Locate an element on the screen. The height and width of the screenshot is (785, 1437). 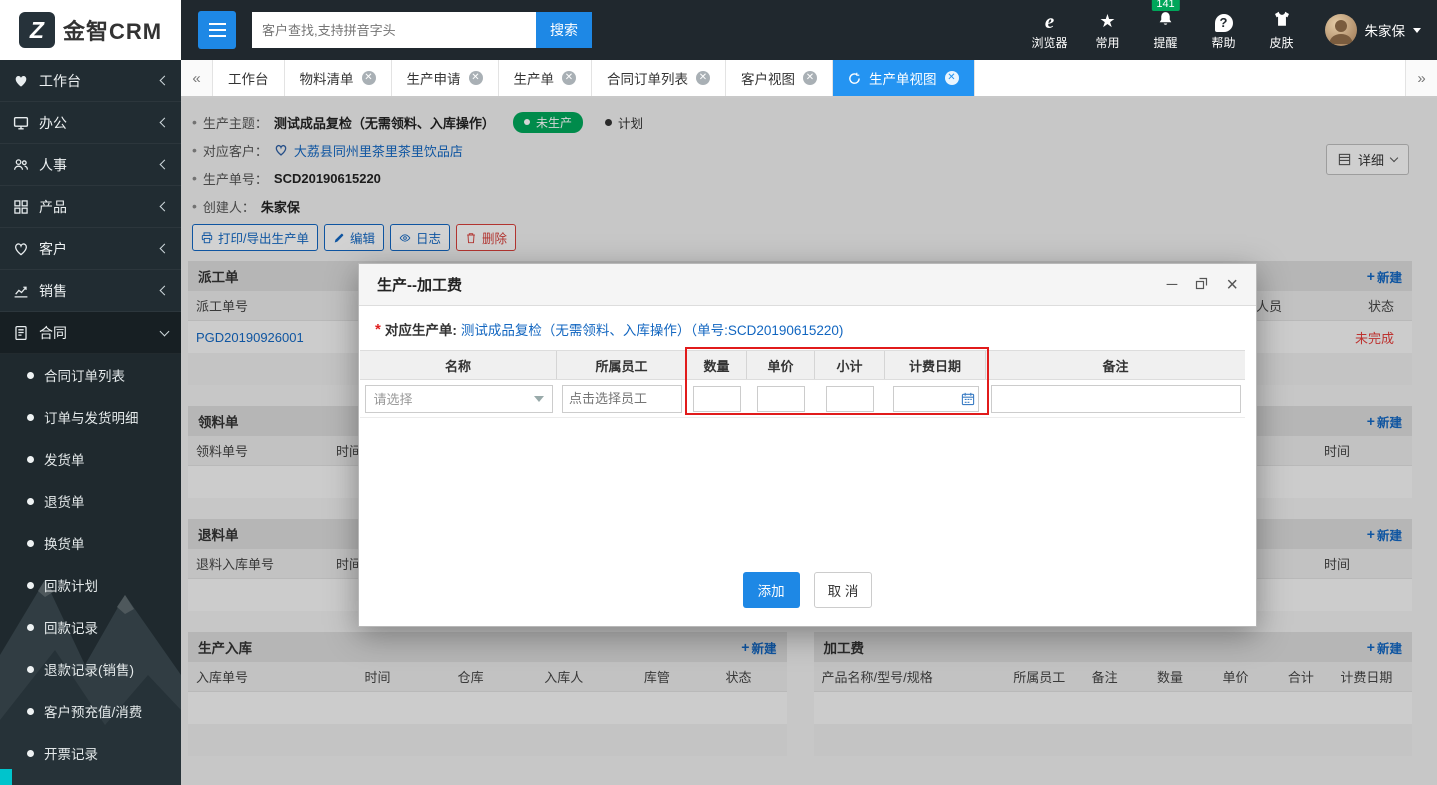
tab-contract-orders: 合同订单列表 ✕ is located at coordinates (659, 78).